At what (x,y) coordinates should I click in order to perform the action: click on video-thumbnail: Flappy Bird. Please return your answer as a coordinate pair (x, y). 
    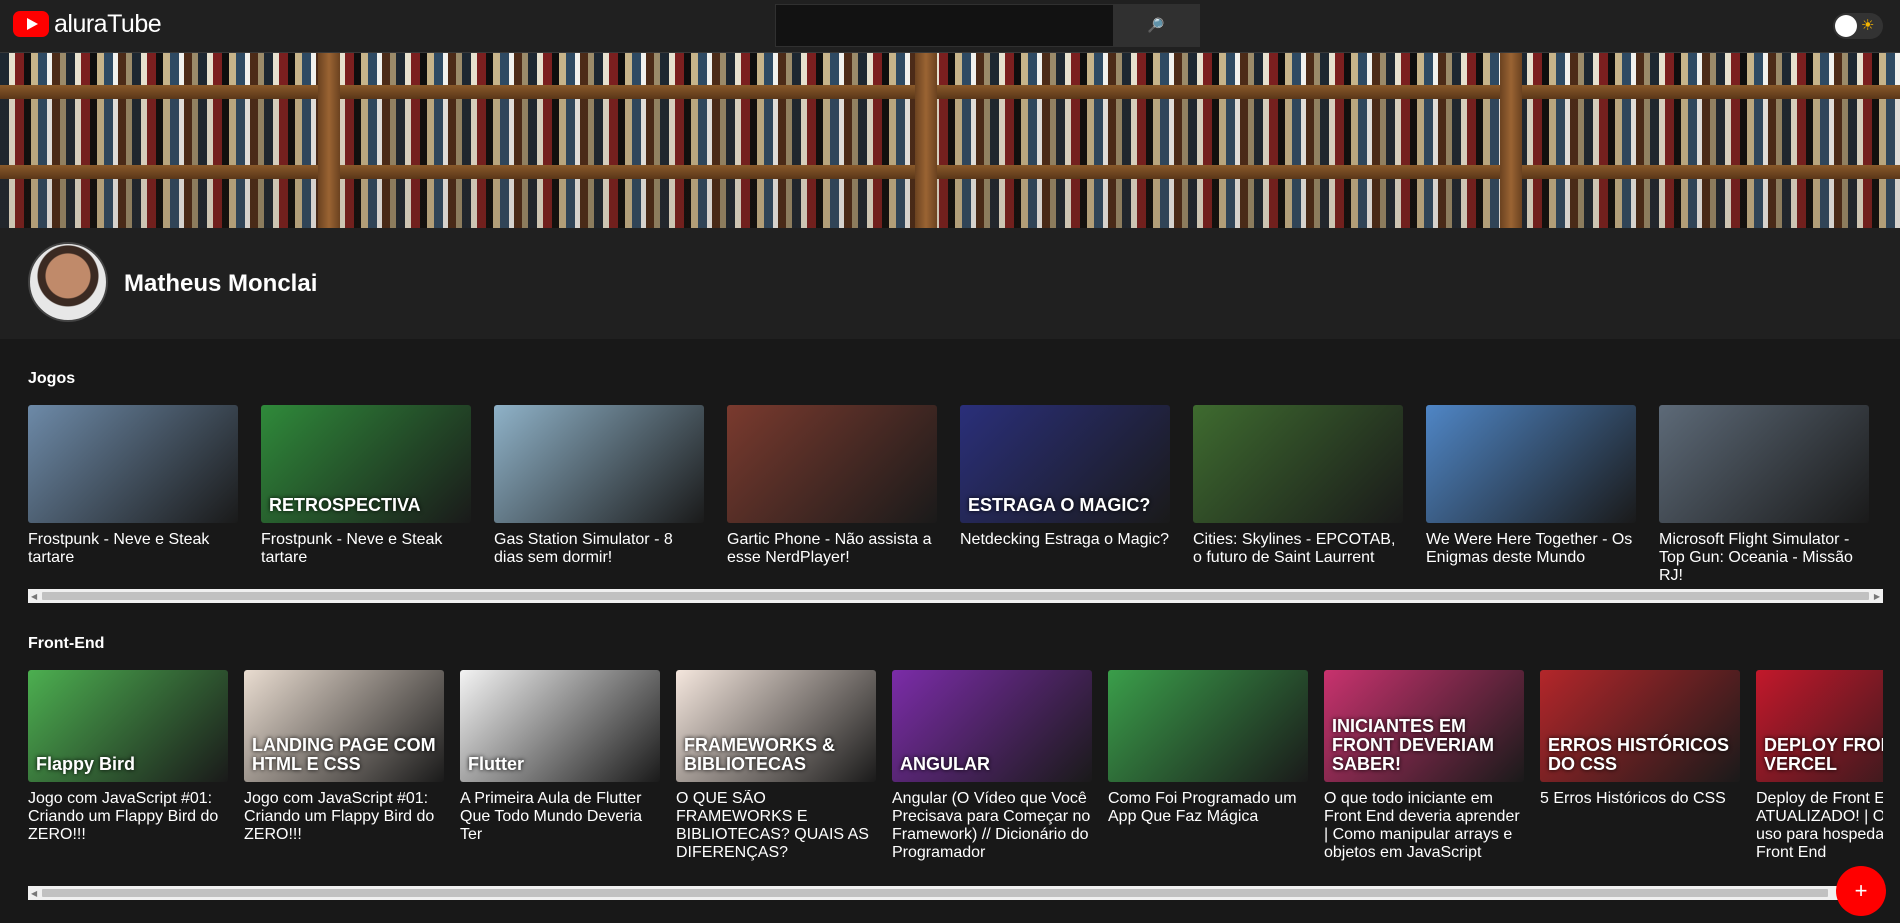
    Looking at the image, I should click on (128, 726).